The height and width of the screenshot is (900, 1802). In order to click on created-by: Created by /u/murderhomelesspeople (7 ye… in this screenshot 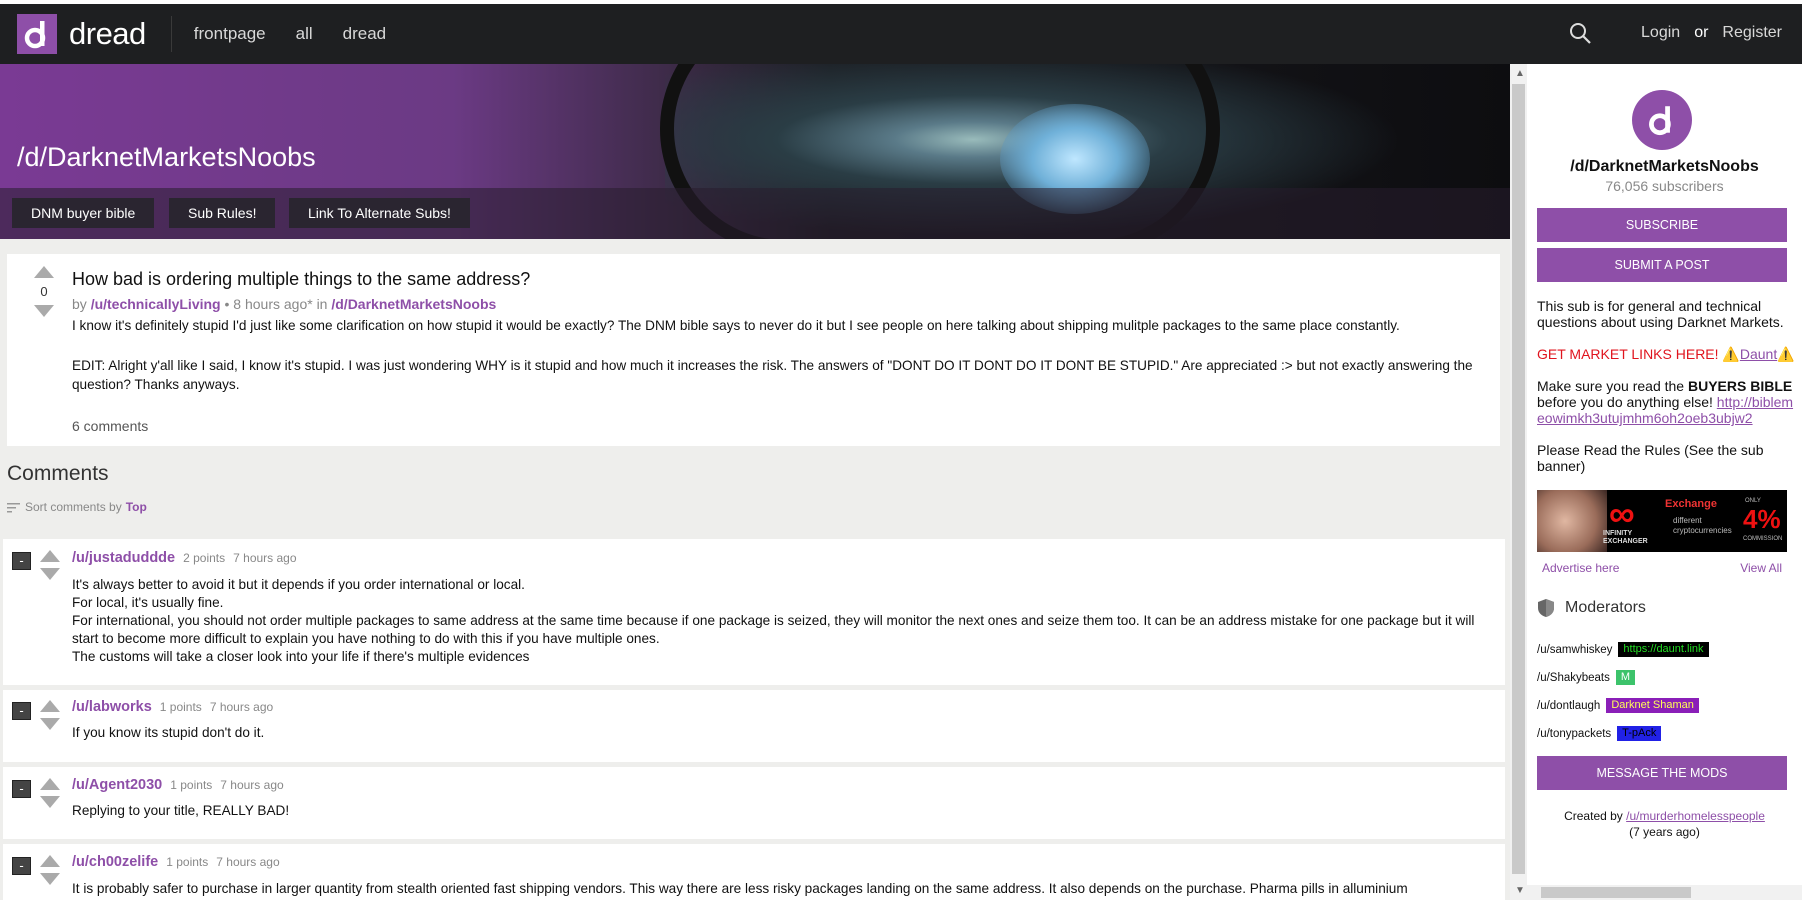, I will do `click(1664, 824)`.